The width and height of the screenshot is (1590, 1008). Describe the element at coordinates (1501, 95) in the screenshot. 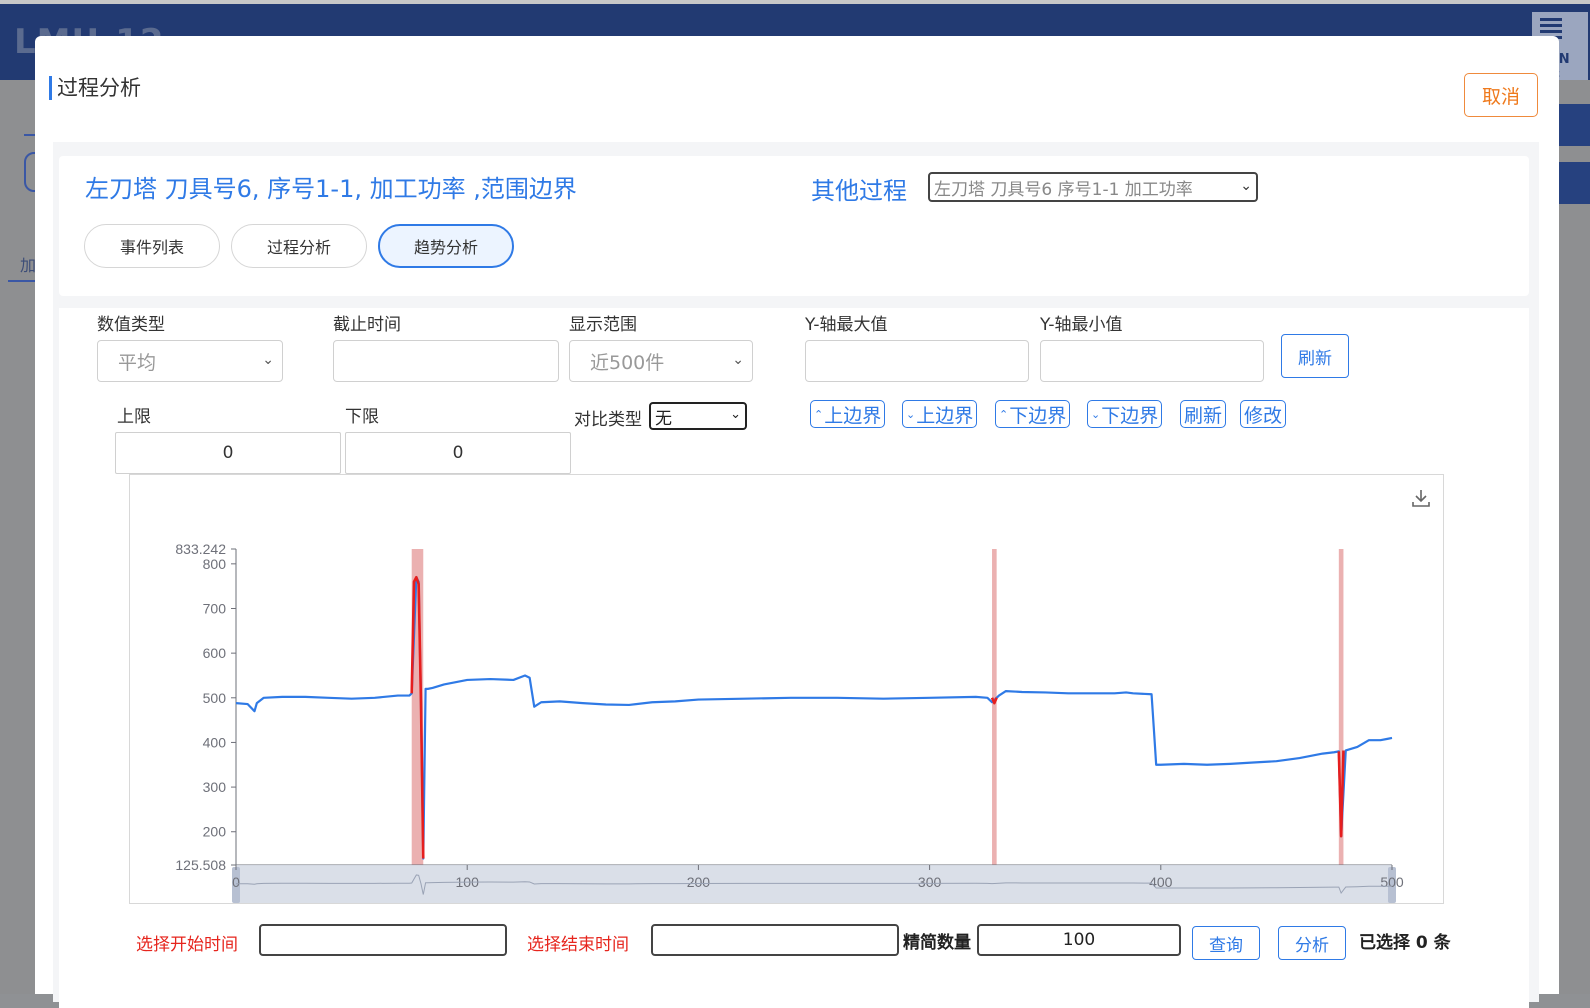

I see `cancel-button: 取消` at that location.